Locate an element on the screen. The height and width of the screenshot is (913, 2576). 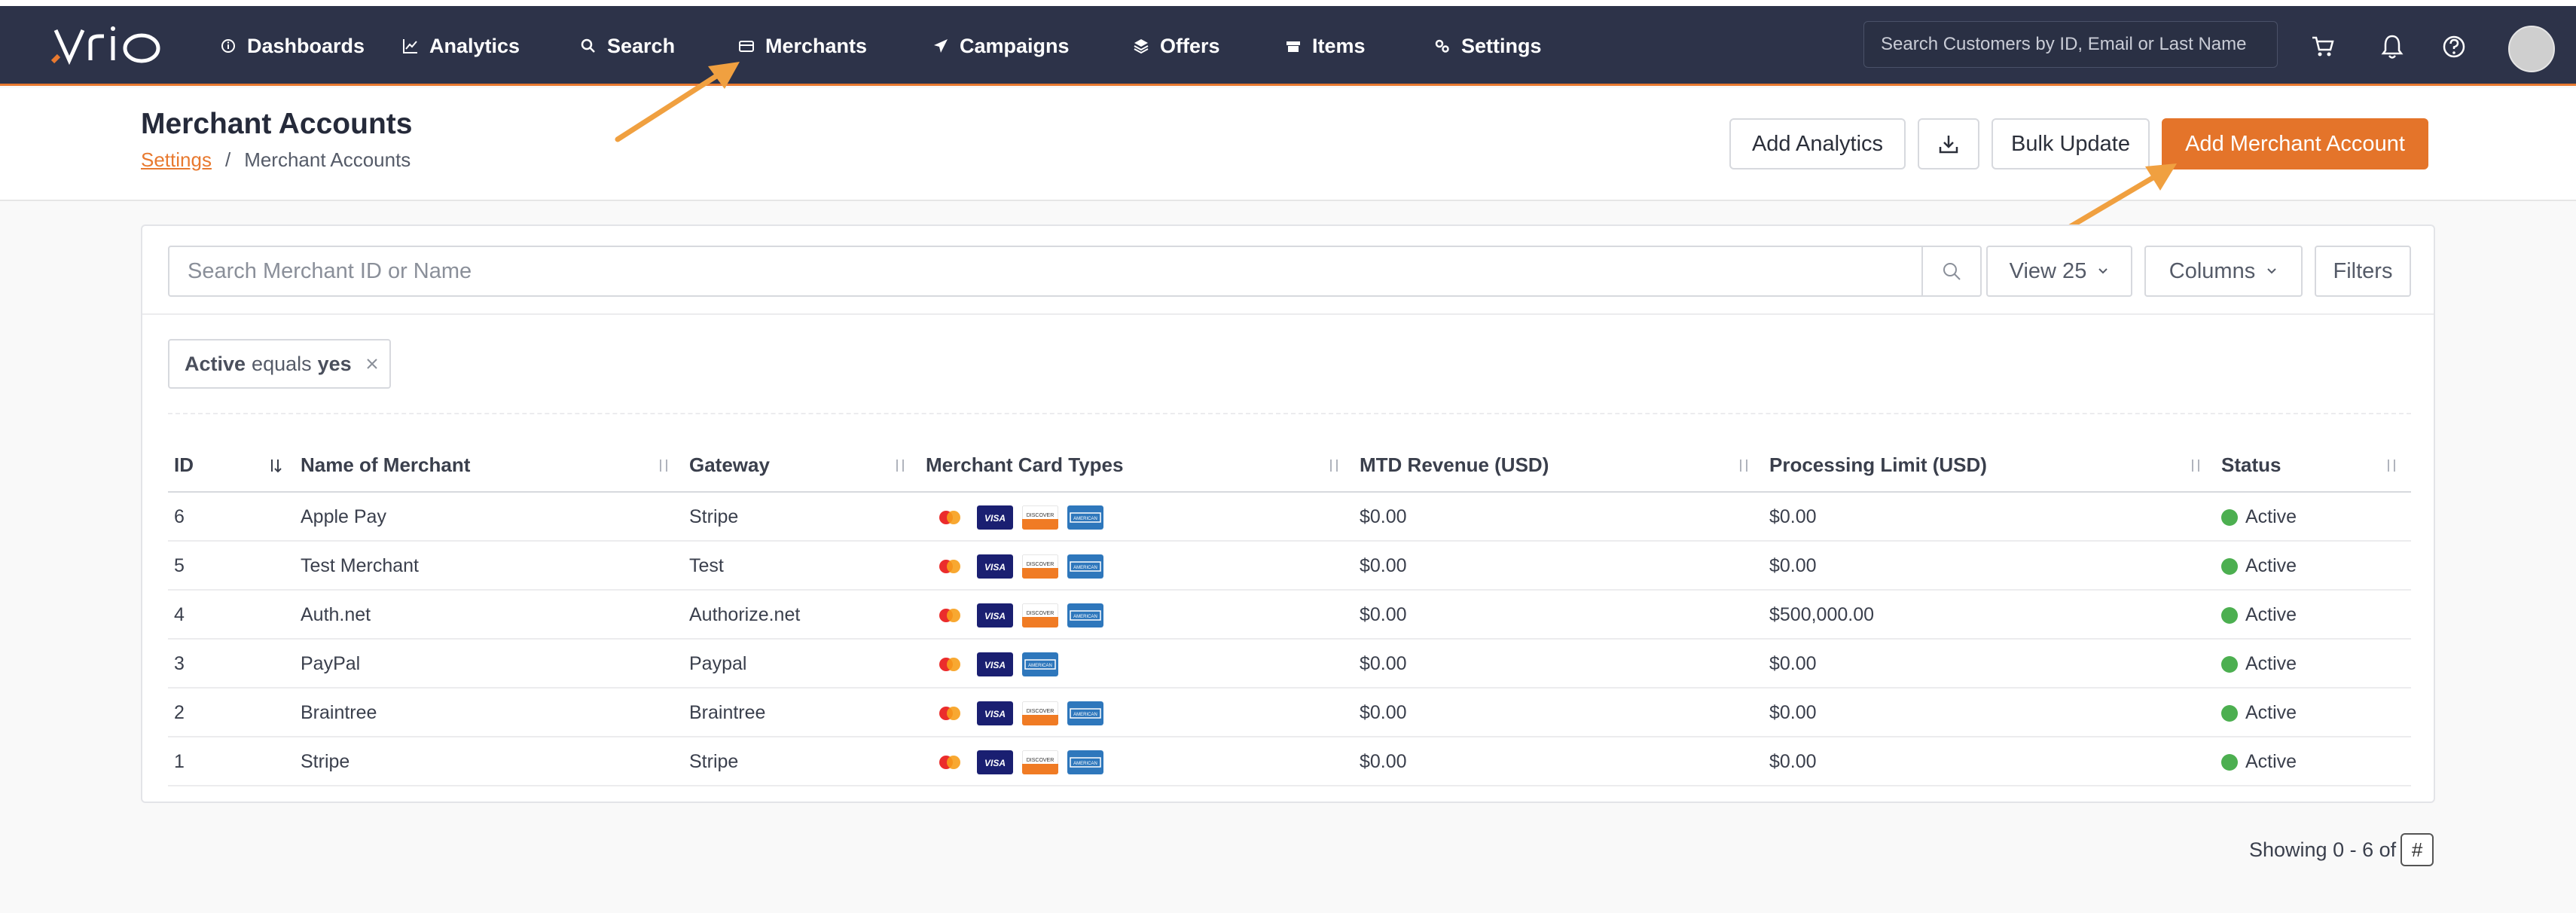
discover-icon: DISCOVER is located at coordinates (1040, 566).